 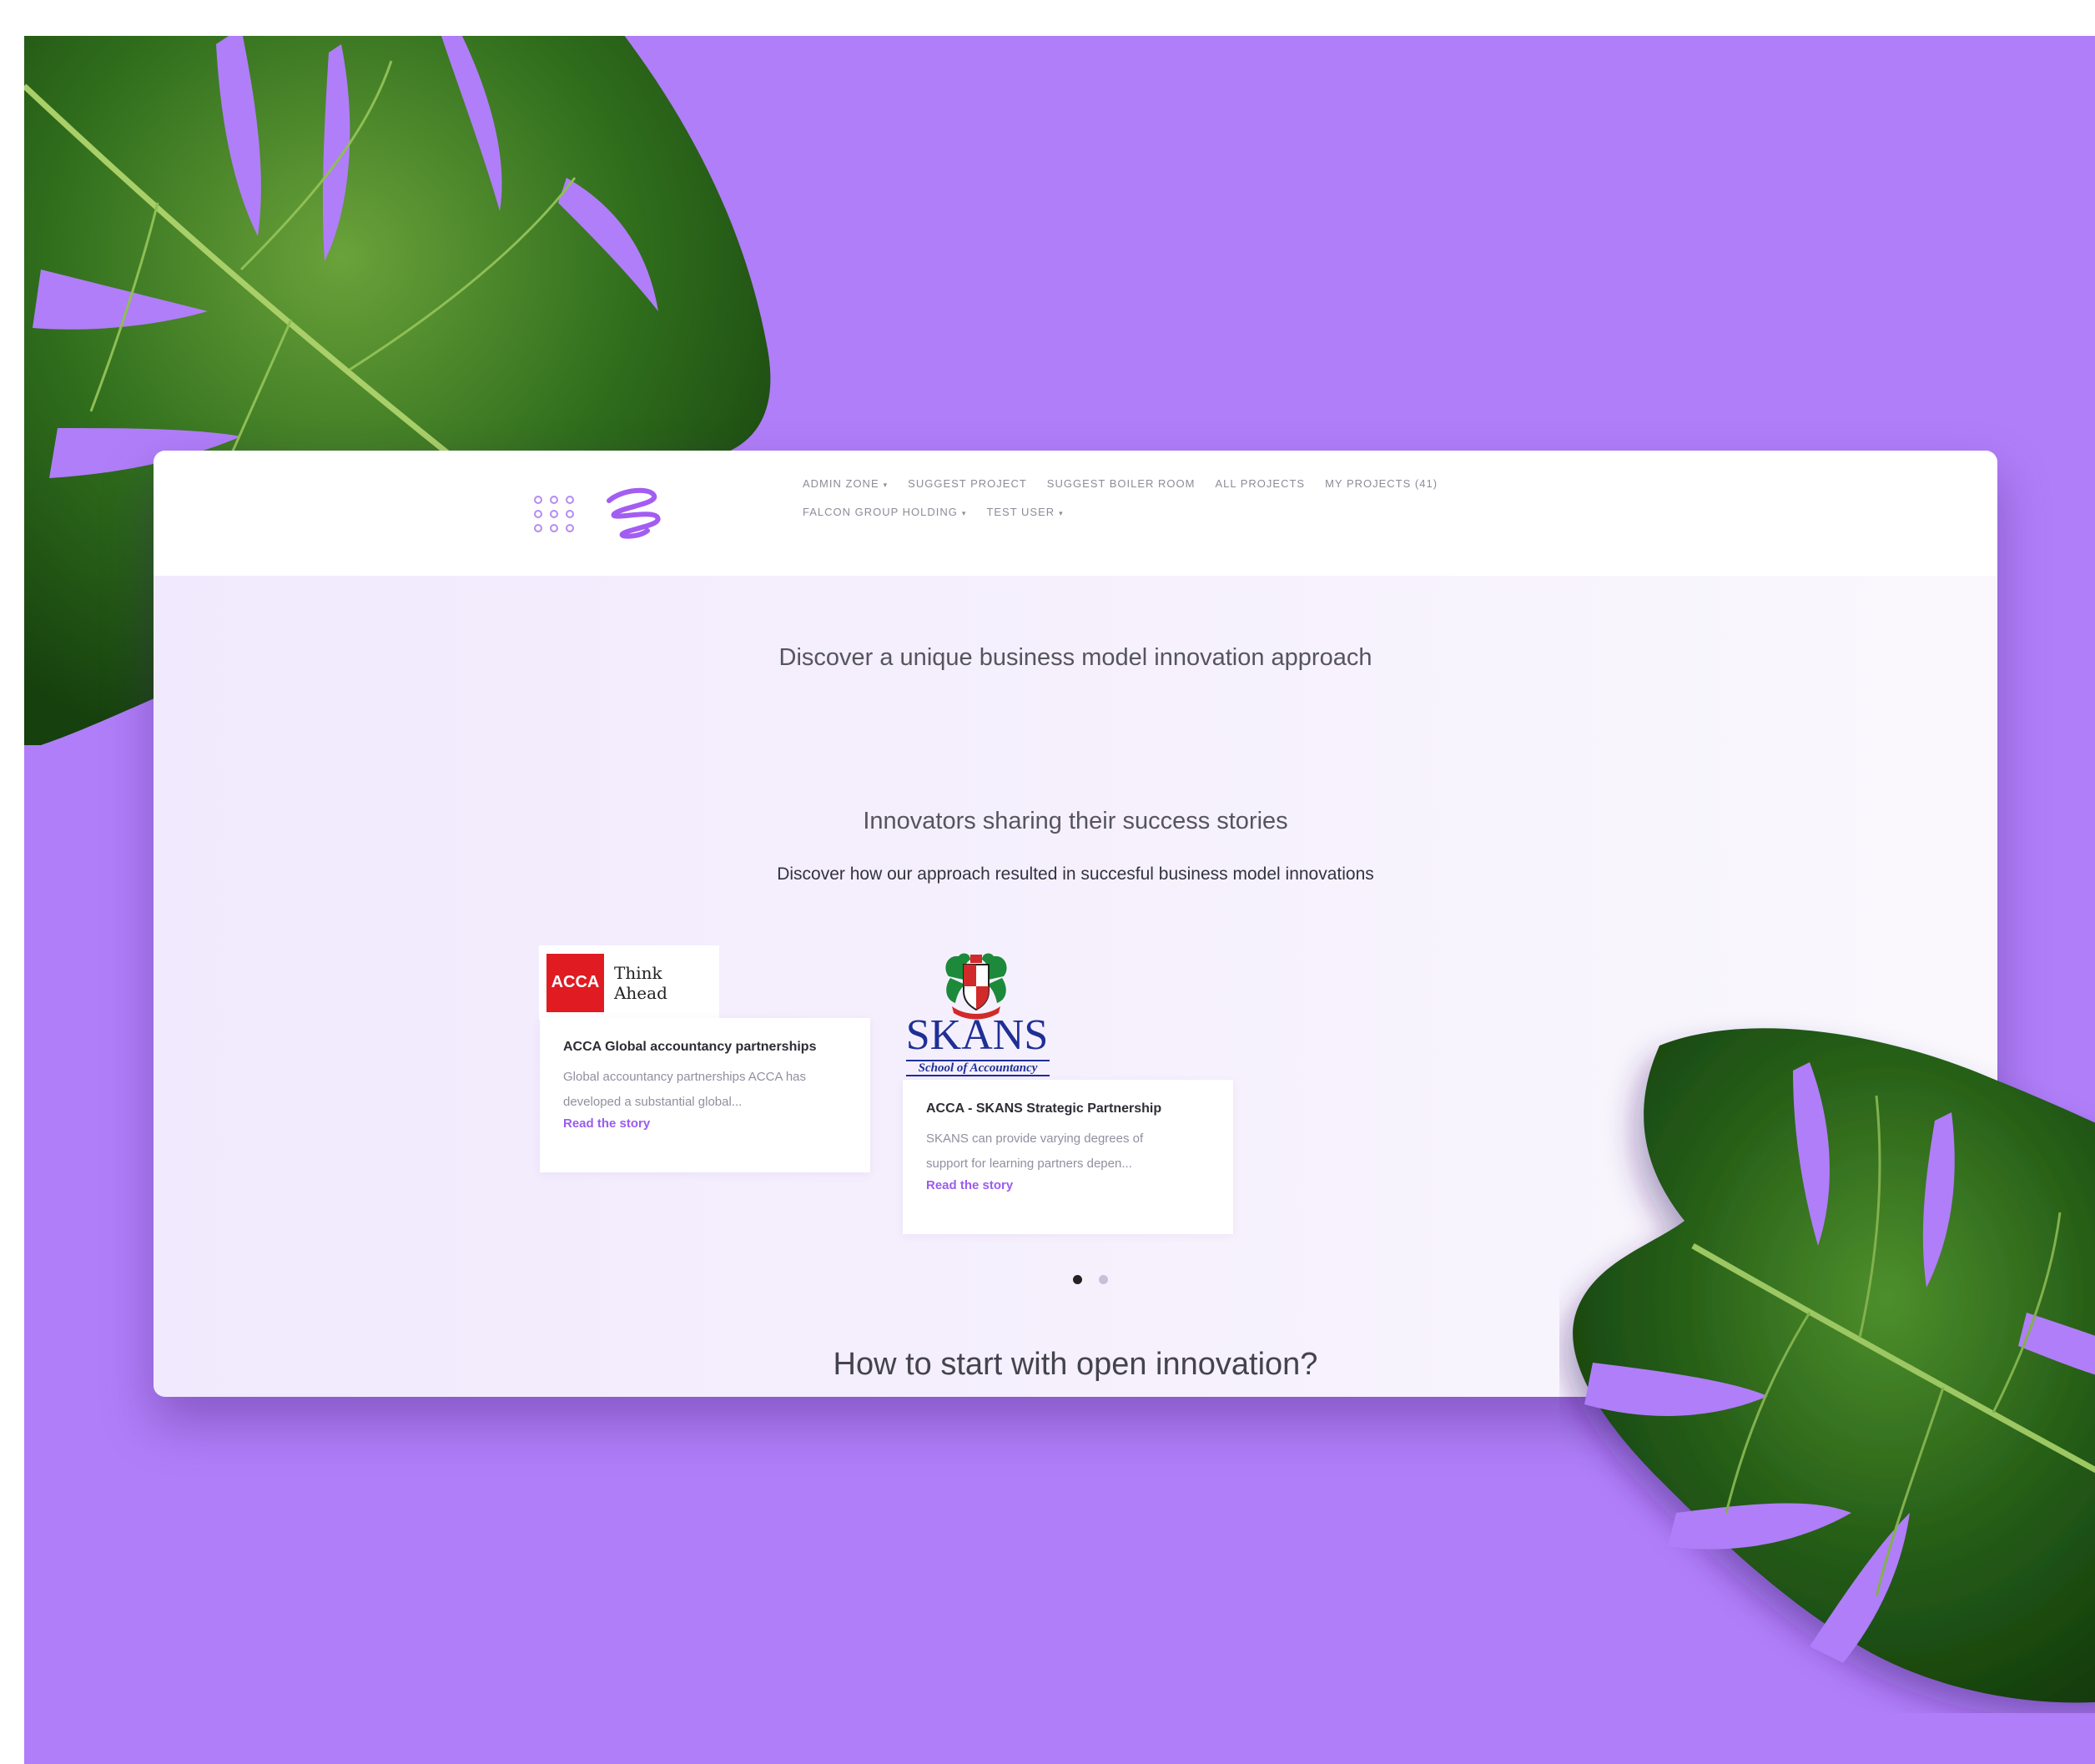 I want to click on acca-logo: ACCA Think Ahead, so click(x=629, y=982).